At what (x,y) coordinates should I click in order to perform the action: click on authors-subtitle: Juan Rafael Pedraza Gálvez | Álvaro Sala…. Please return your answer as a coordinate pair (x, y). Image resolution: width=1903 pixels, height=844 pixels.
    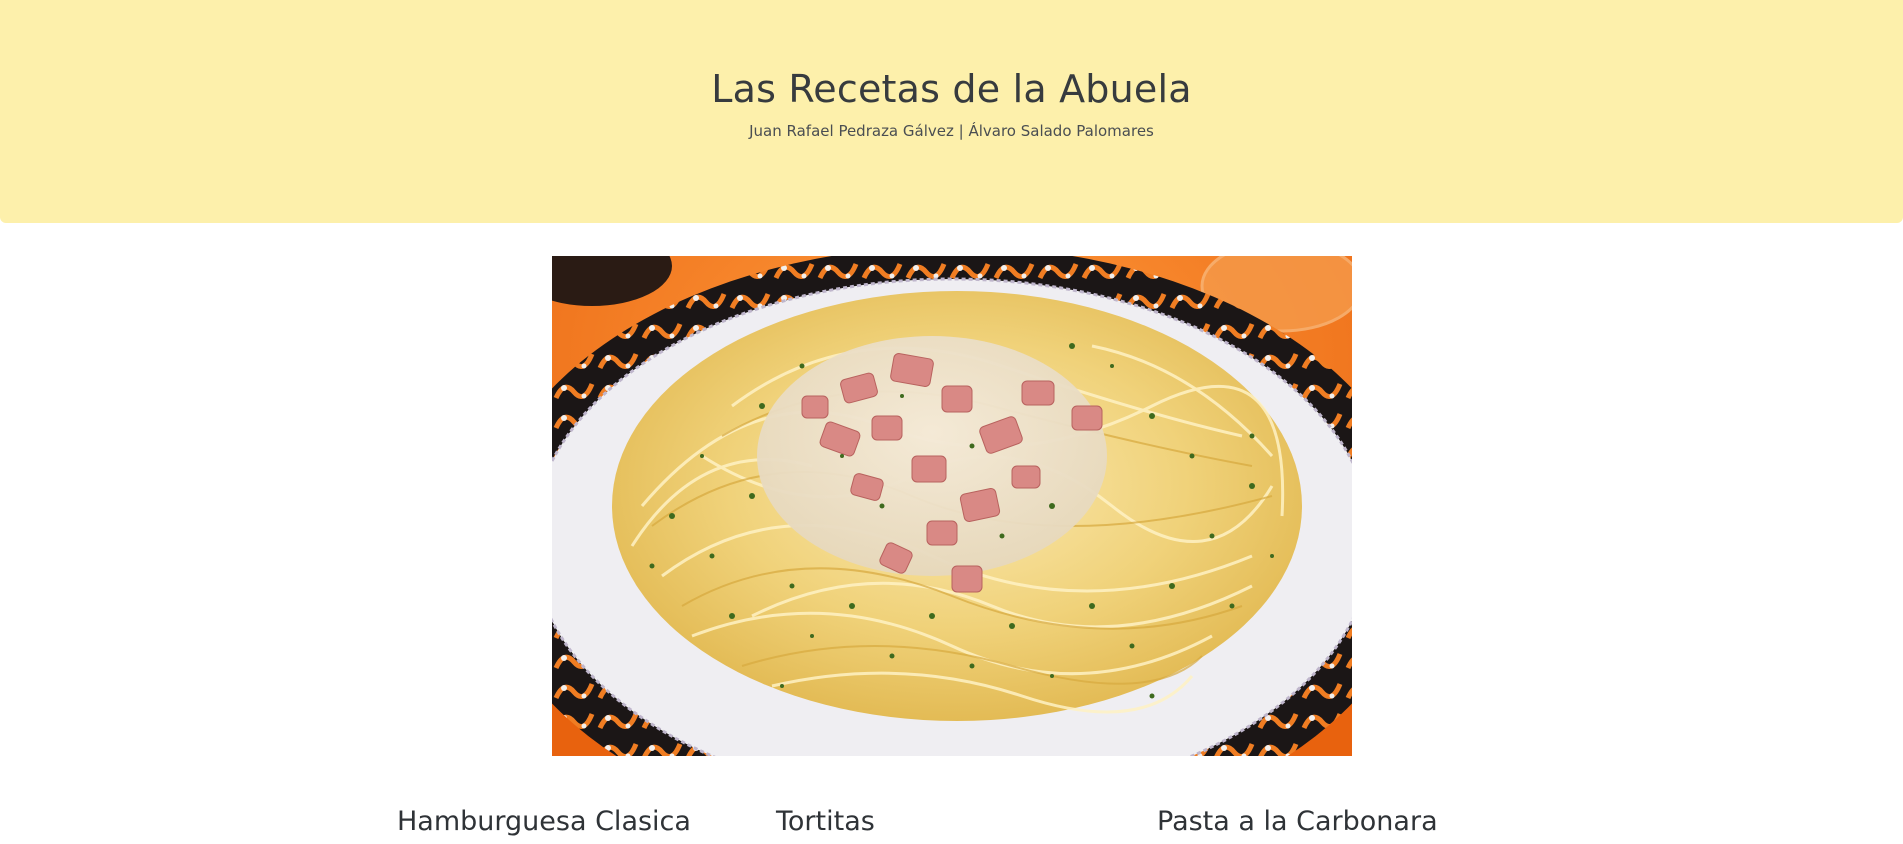
    Looking at the image, I should click on (951, 131).